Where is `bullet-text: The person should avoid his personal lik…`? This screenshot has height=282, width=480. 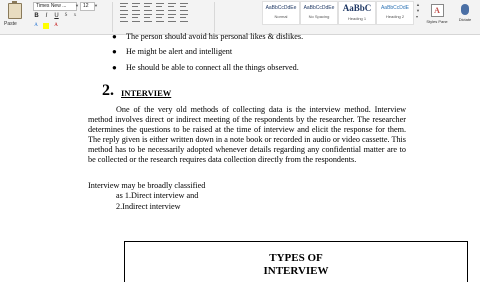
bullet-text: The person should avoid his personal lik… is located at coordinates (215, 36).